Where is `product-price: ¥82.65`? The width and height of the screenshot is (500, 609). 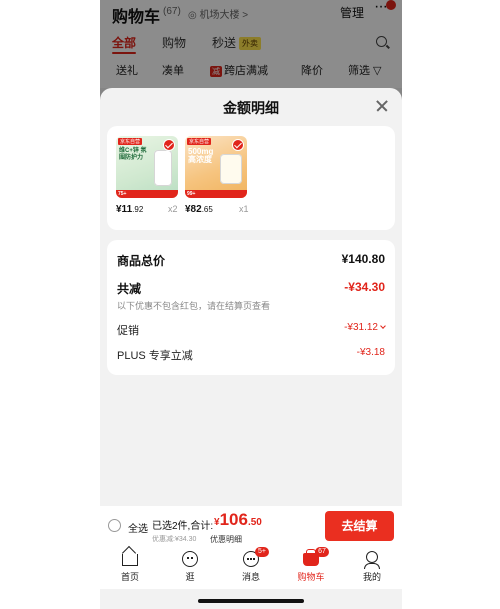
product-price: ¥82.65 is located at coordinates (199, 209).